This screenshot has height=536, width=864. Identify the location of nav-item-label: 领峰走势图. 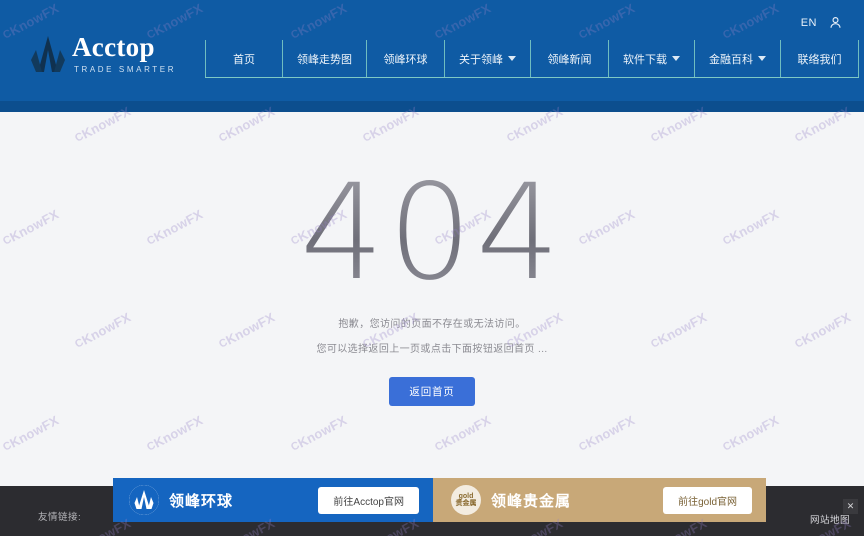
(324, 59).